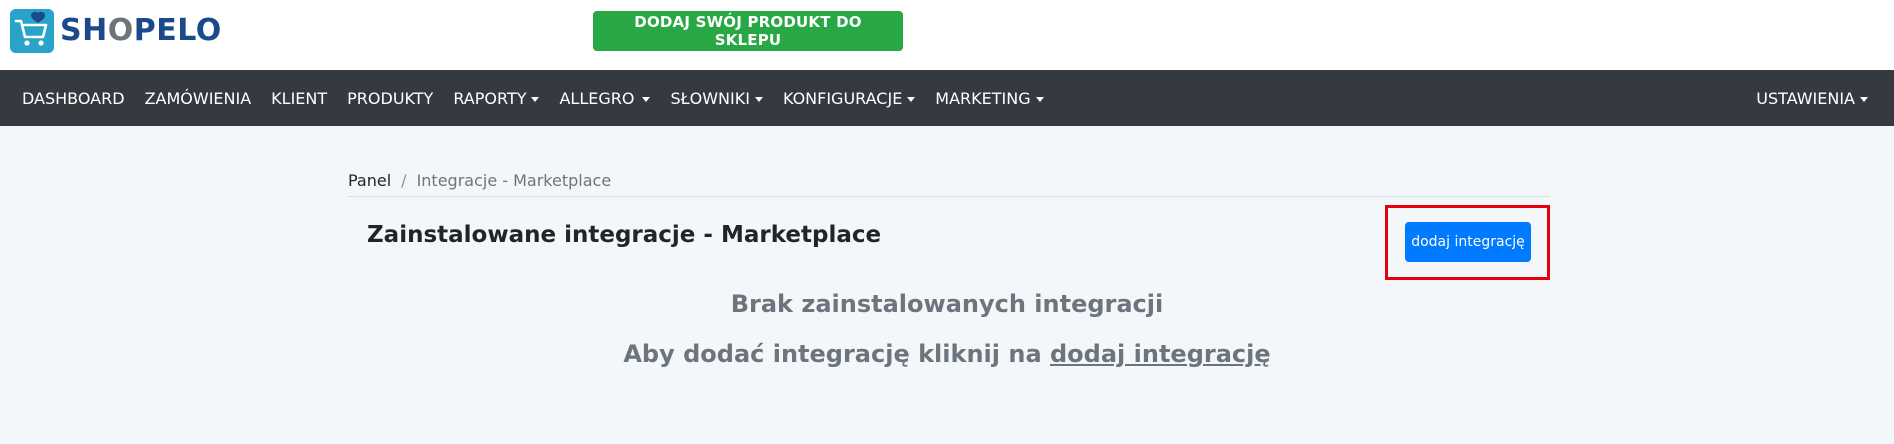 This screenshot has height=444, width=1894. I want to click on empty-state-hint-text: Aby dodać integrację kliknij na, so click(836, 354).